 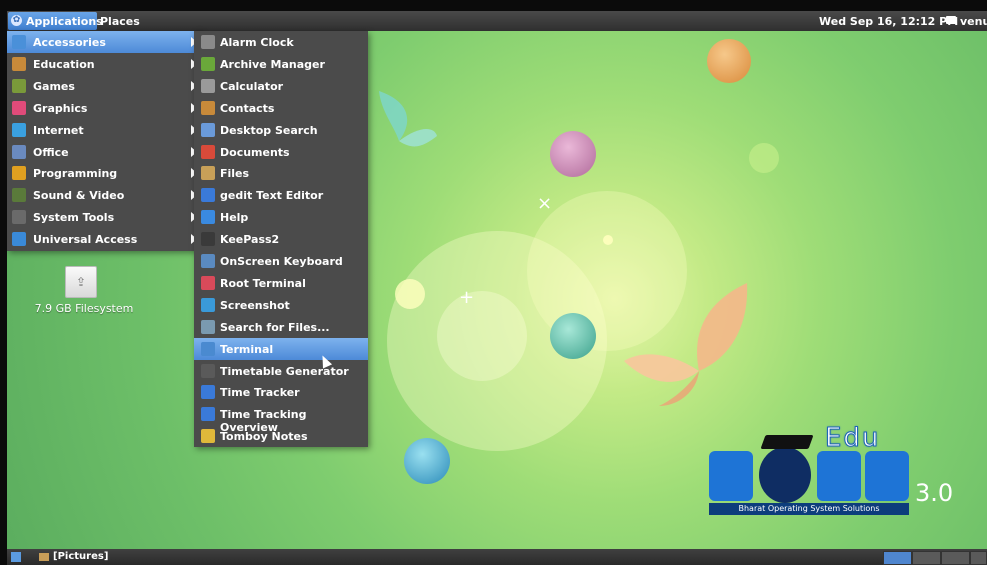 I want to click on drive-label: 7.9 GB Filesystem, so click(x=84, y=308).